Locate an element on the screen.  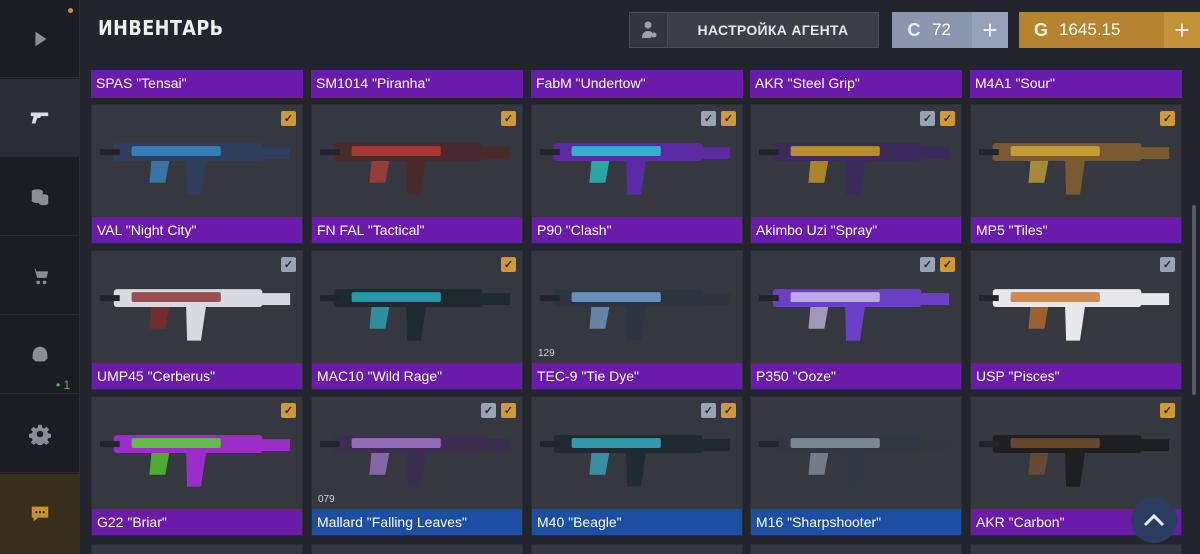
coins-icon is located at coordinates (40, 196).